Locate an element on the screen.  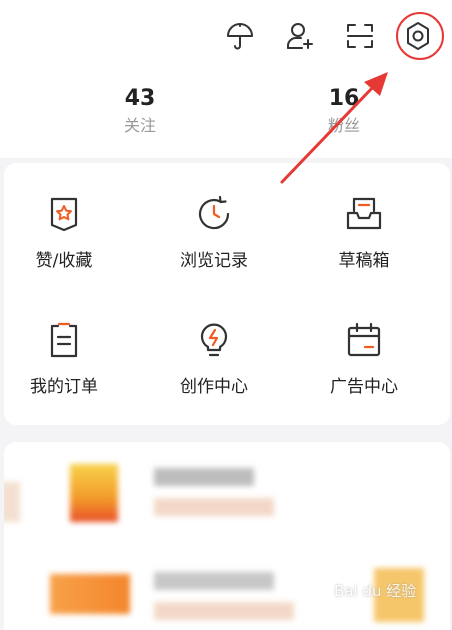
menu-item-history: 浏览记录 is located at coordinates (214, 243).